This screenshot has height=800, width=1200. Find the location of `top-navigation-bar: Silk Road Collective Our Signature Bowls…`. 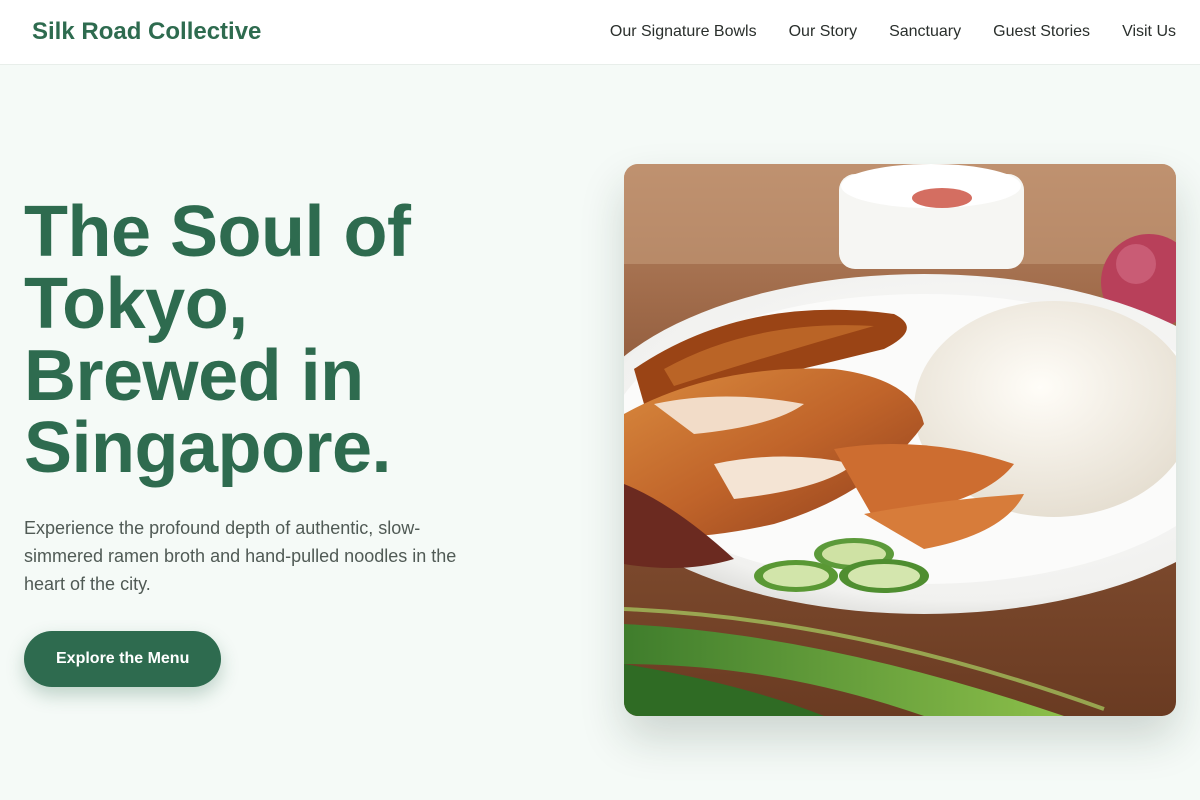

top-navigation-bar: Silk Road Collective Our Signature Bowls… is located at coordinates (600, 32).